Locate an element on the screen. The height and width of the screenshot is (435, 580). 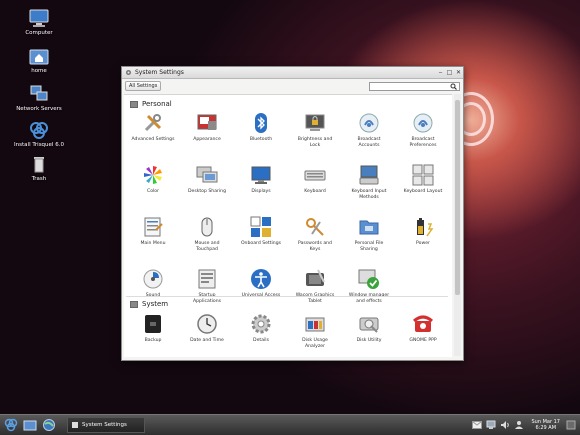
settings-item: GNOME PPP is located at coordinates (423, 335).